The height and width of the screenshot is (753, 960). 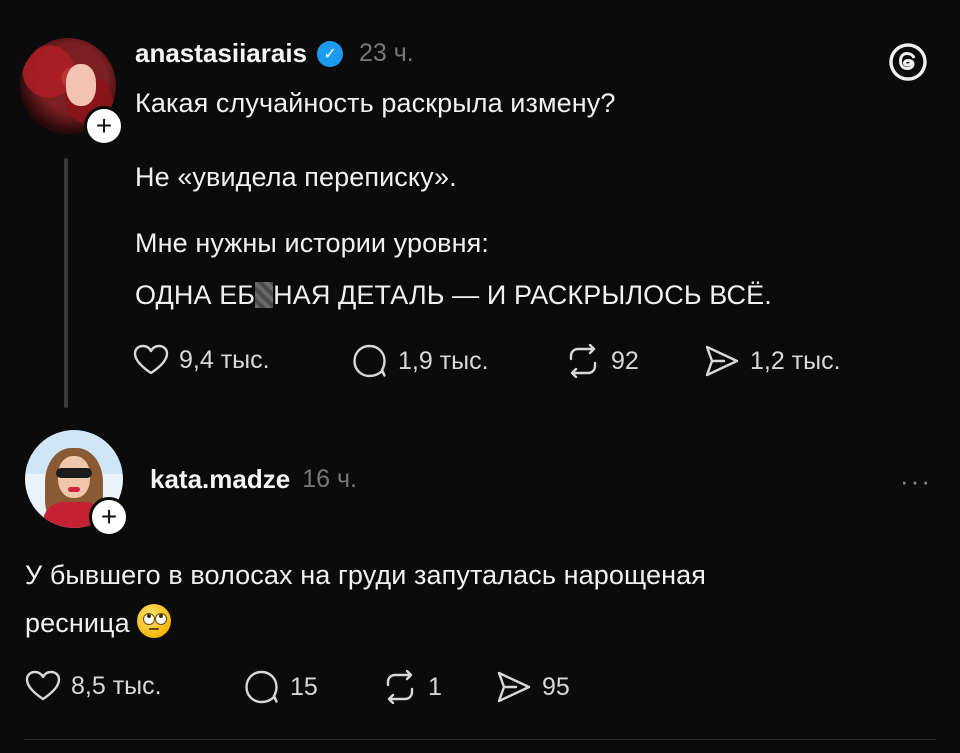 What do you see at coordinates (281, 687) in the screenshot?
I see `comment-button: 15` at bounding box center [281, 687].